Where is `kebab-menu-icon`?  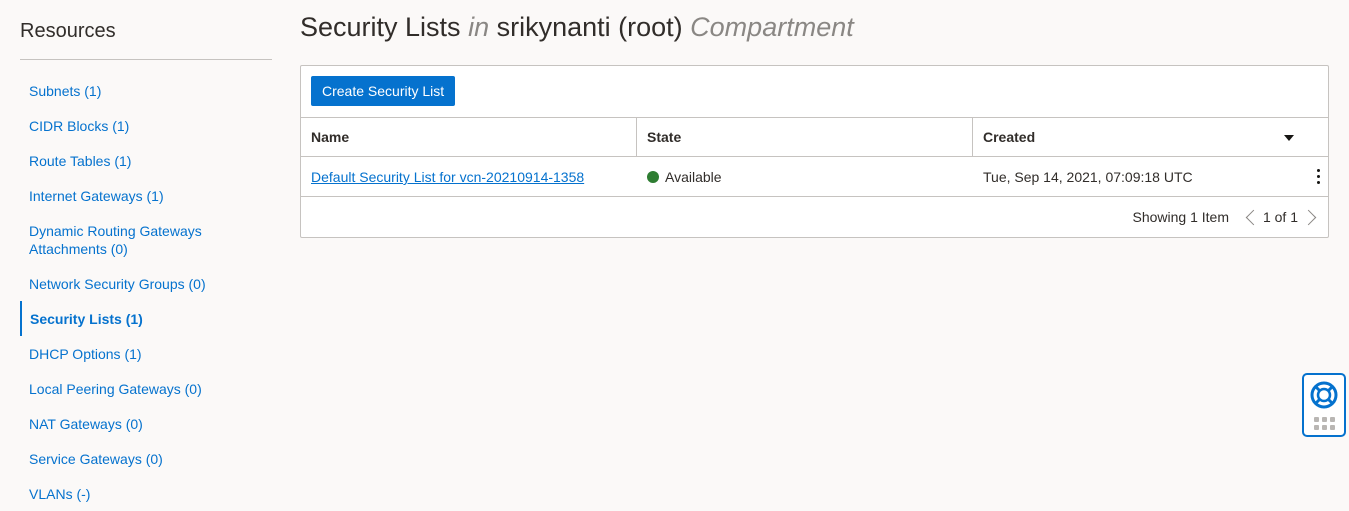 kebab-menu-icon is located at coordinates (1318, 177).